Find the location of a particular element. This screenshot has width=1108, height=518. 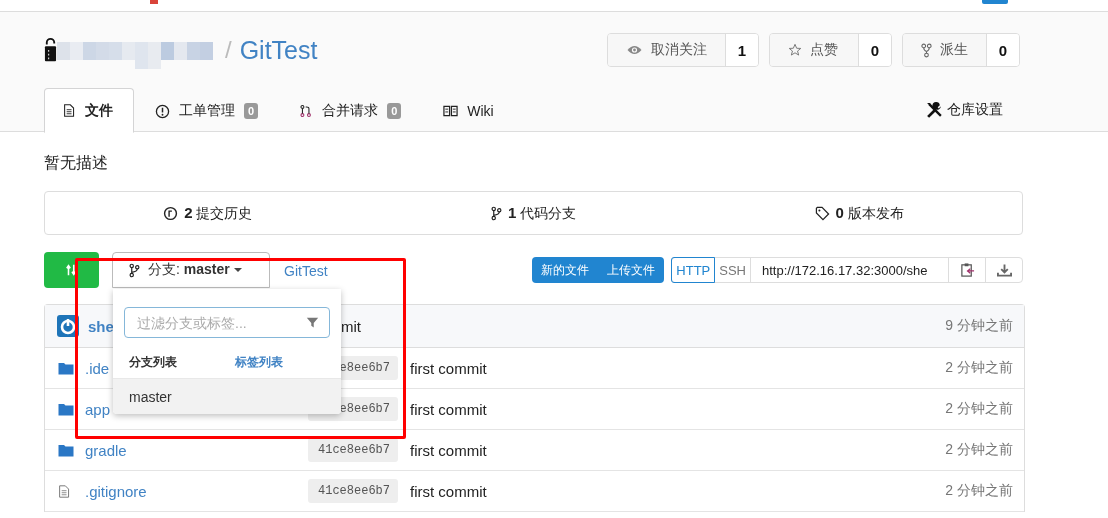

path-link: GitTest is located at coordinates (306, 271).